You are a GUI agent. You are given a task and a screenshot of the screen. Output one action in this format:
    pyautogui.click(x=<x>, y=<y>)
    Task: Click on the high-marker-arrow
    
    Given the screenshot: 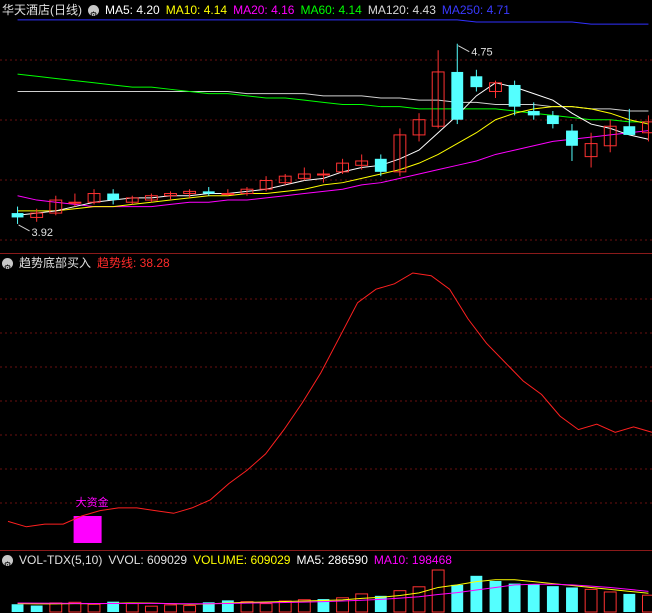 What is the action you would take?
    pyautogui.click(x=464, y=49)
    